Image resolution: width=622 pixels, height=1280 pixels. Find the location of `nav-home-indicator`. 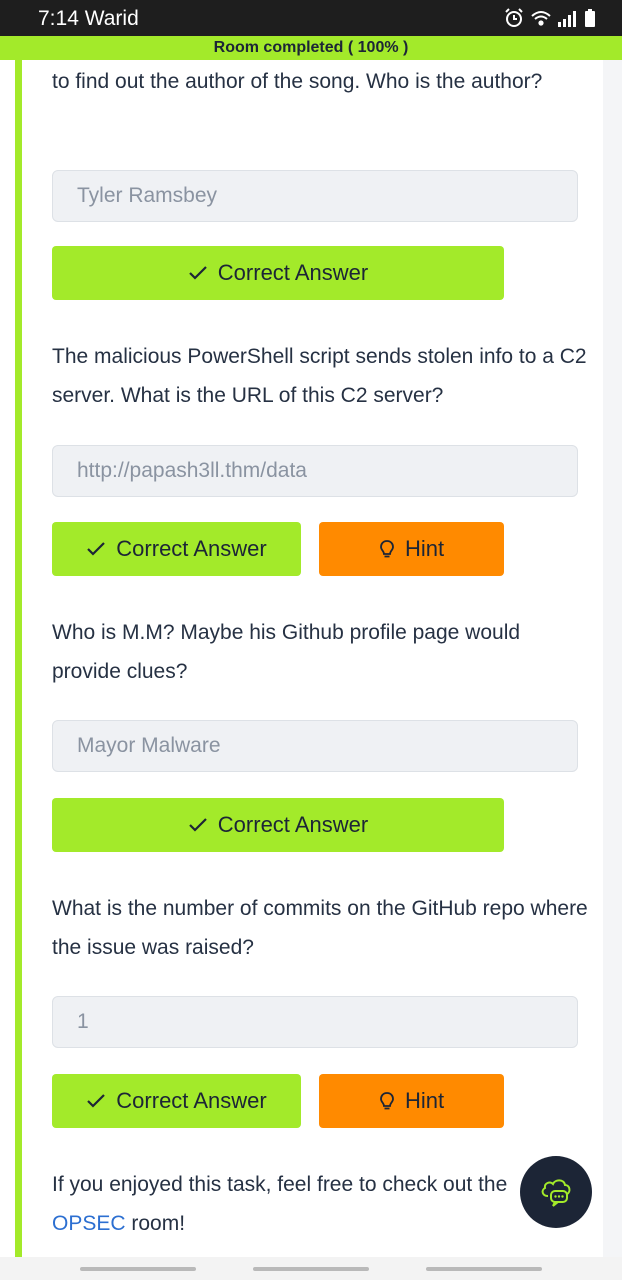

nav-home-indicator is located at coordinates (311, 1269).